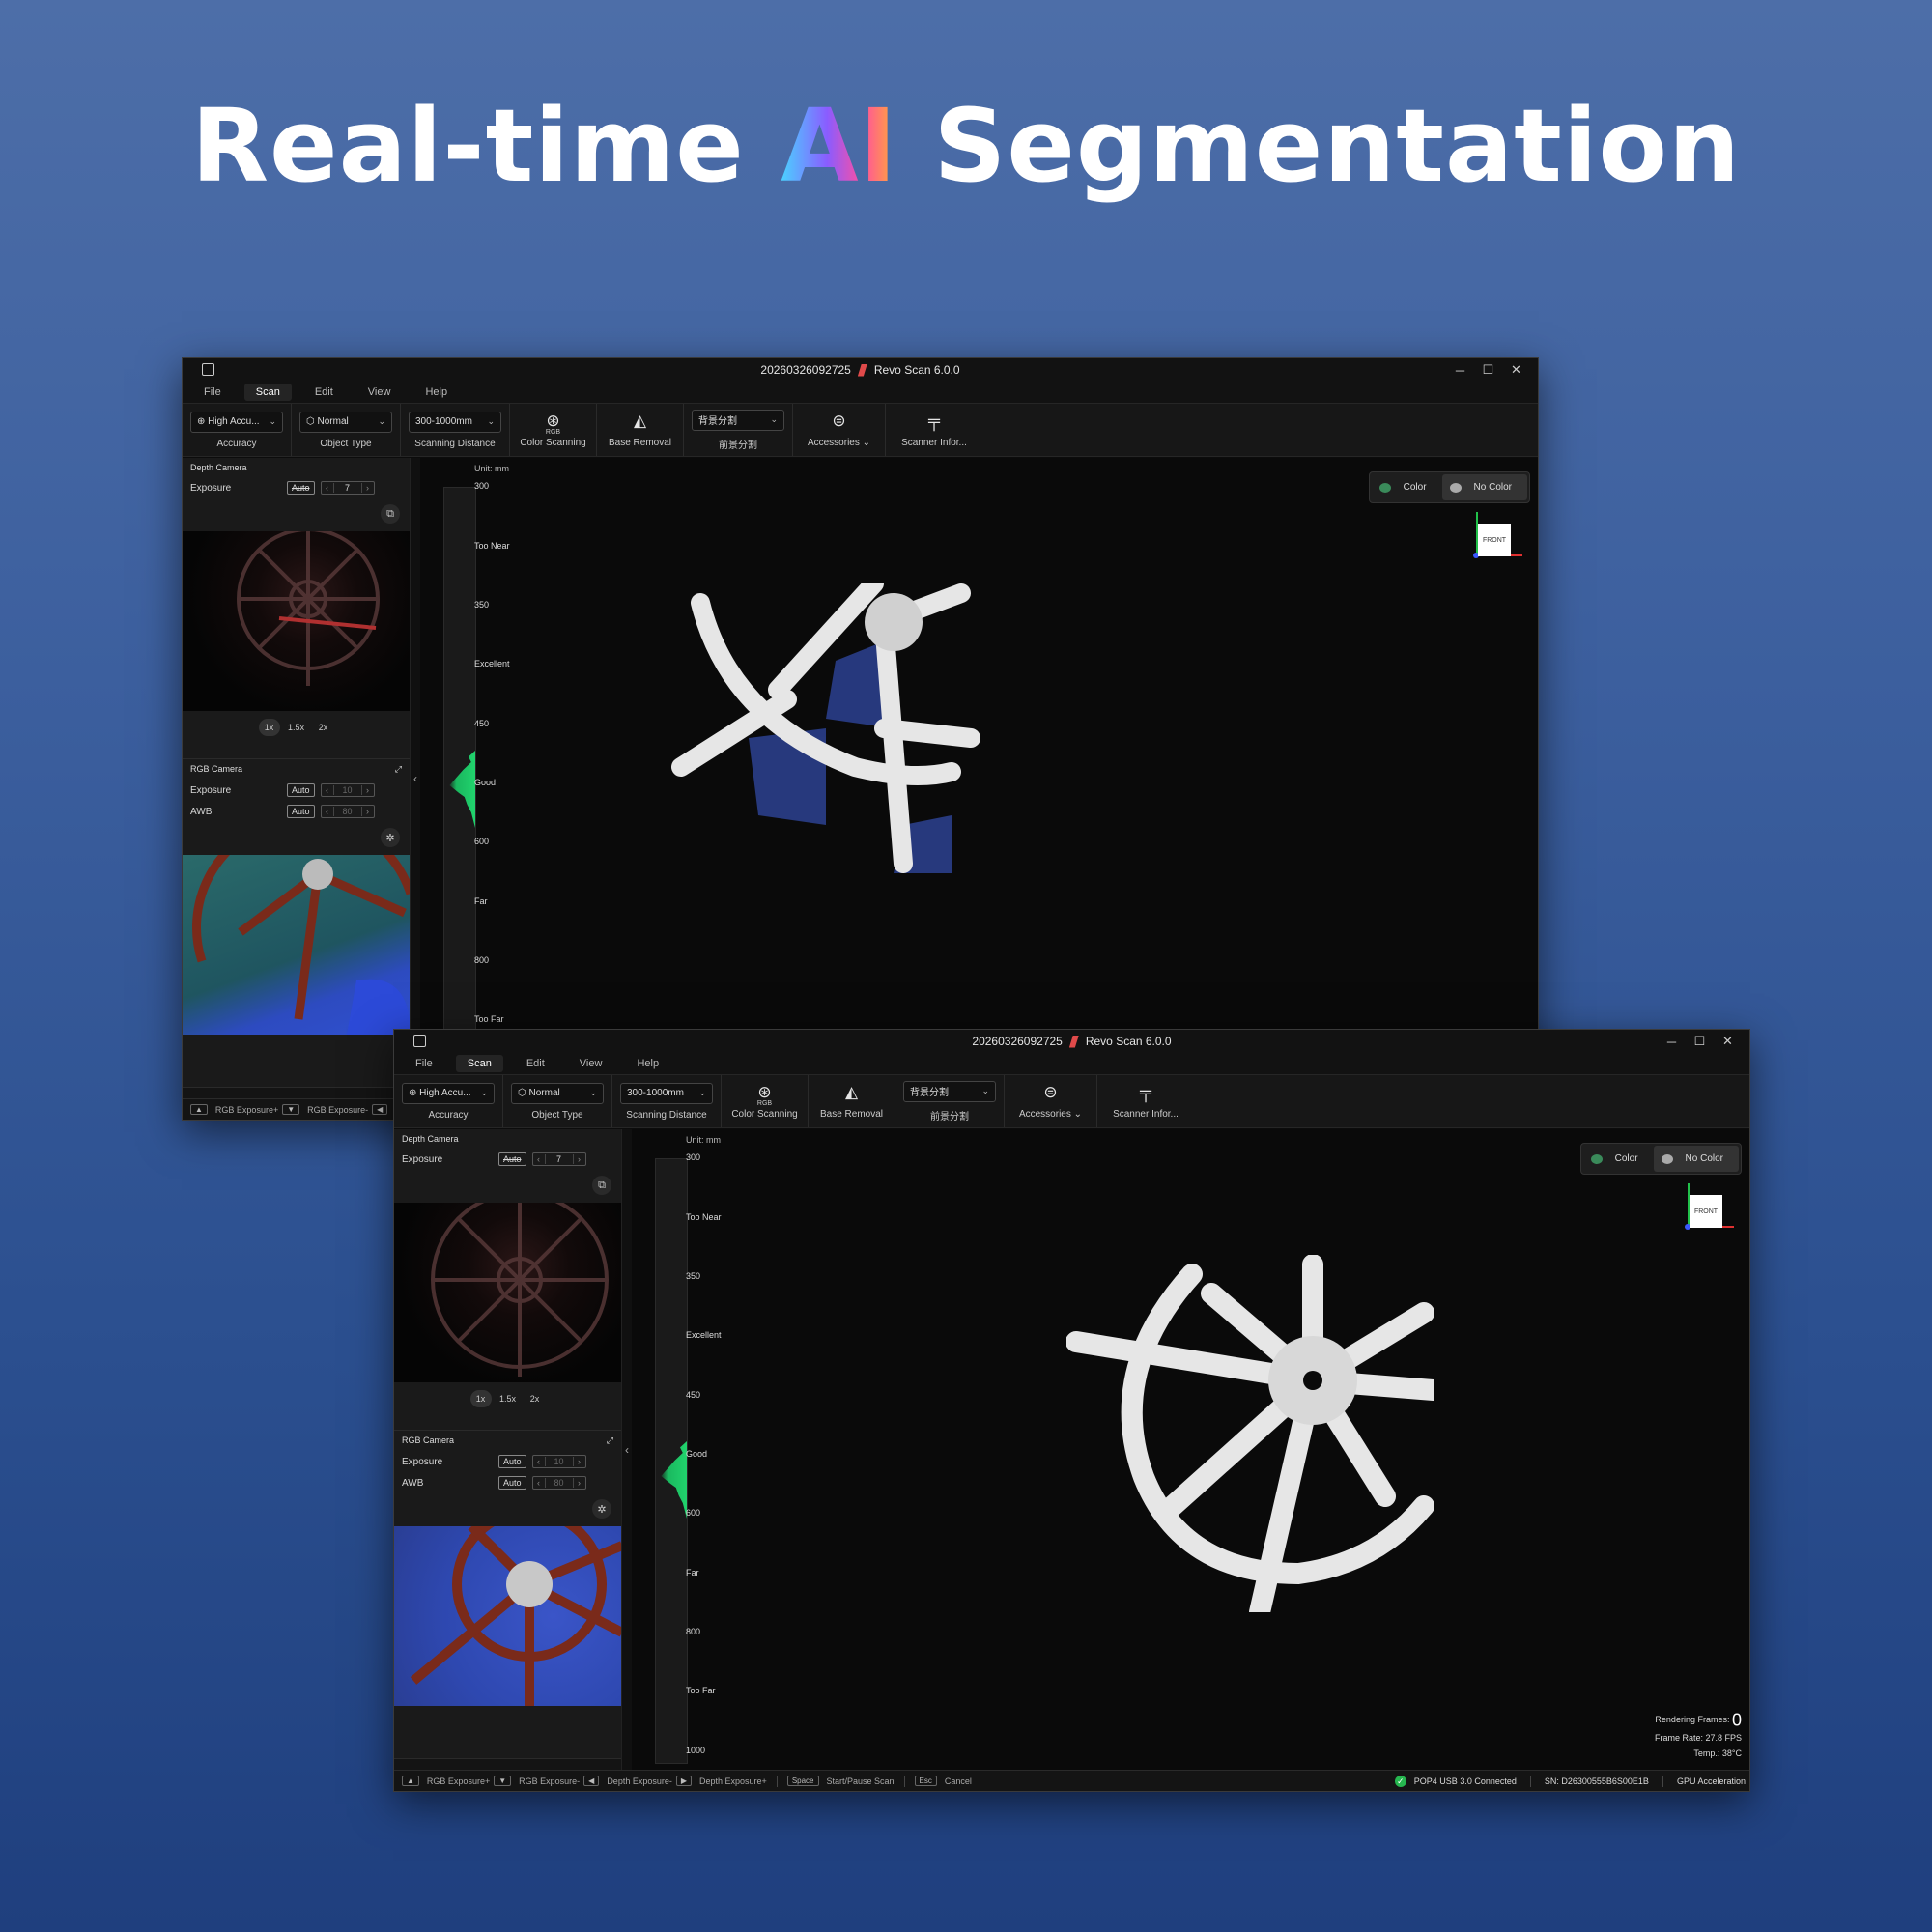 The image size is (1932, 1932). I want to click on awb-value: 80, so click(347, 811).